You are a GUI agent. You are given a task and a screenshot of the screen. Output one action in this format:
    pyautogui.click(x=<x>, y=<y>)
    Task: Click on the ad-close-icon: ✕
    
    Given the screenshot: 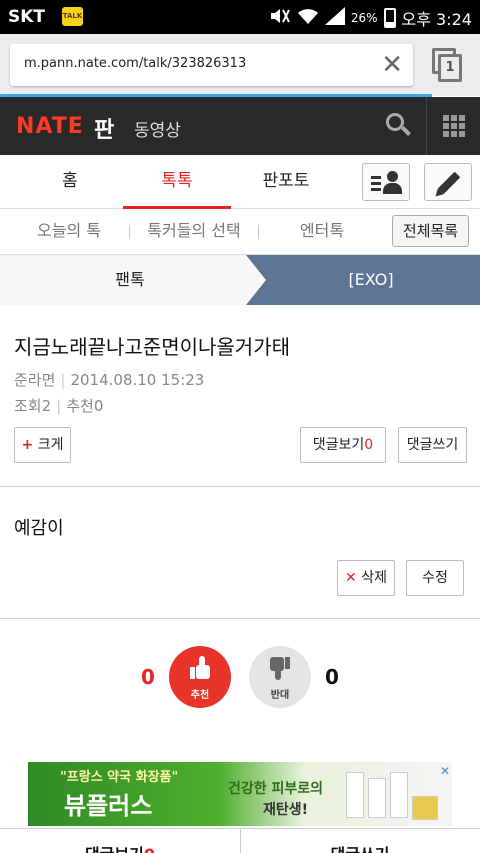 What is the action you would take?
    pyautogui.click(x=445, y=771)
    